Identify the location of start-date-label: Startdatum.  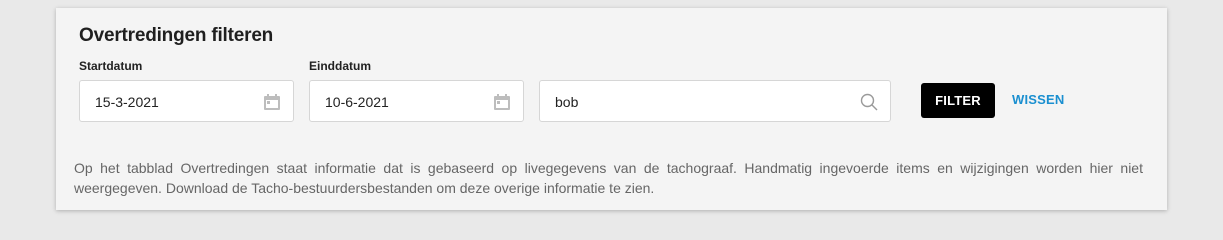
(111, 66).